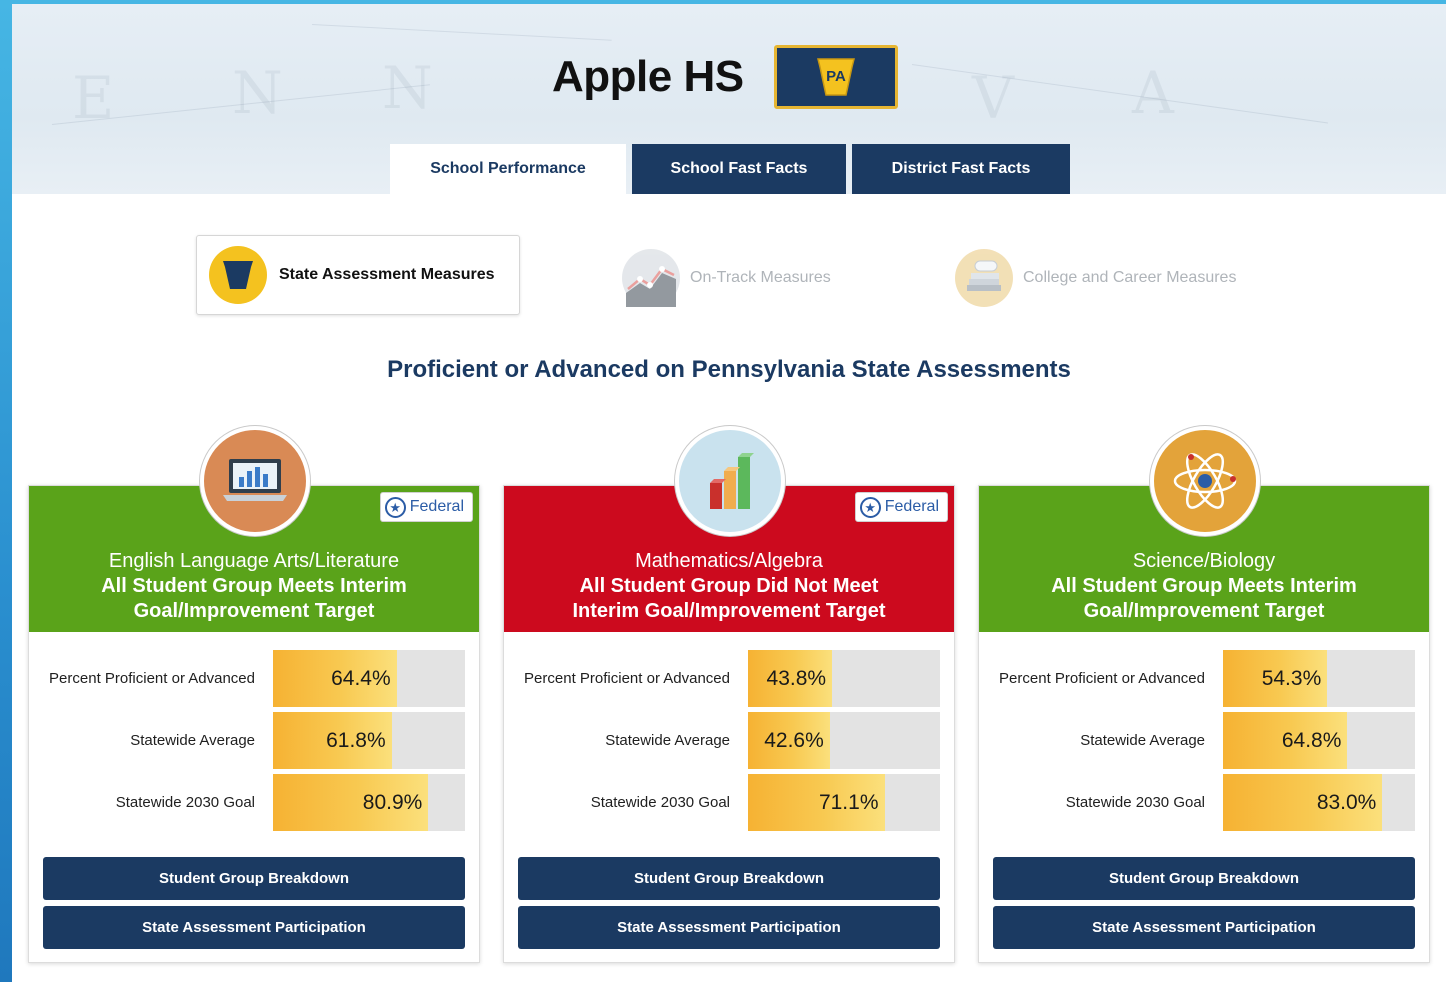 The image size is (1446, 982). I want to click on metric-bar: 64.8%, so click(1319, 740).